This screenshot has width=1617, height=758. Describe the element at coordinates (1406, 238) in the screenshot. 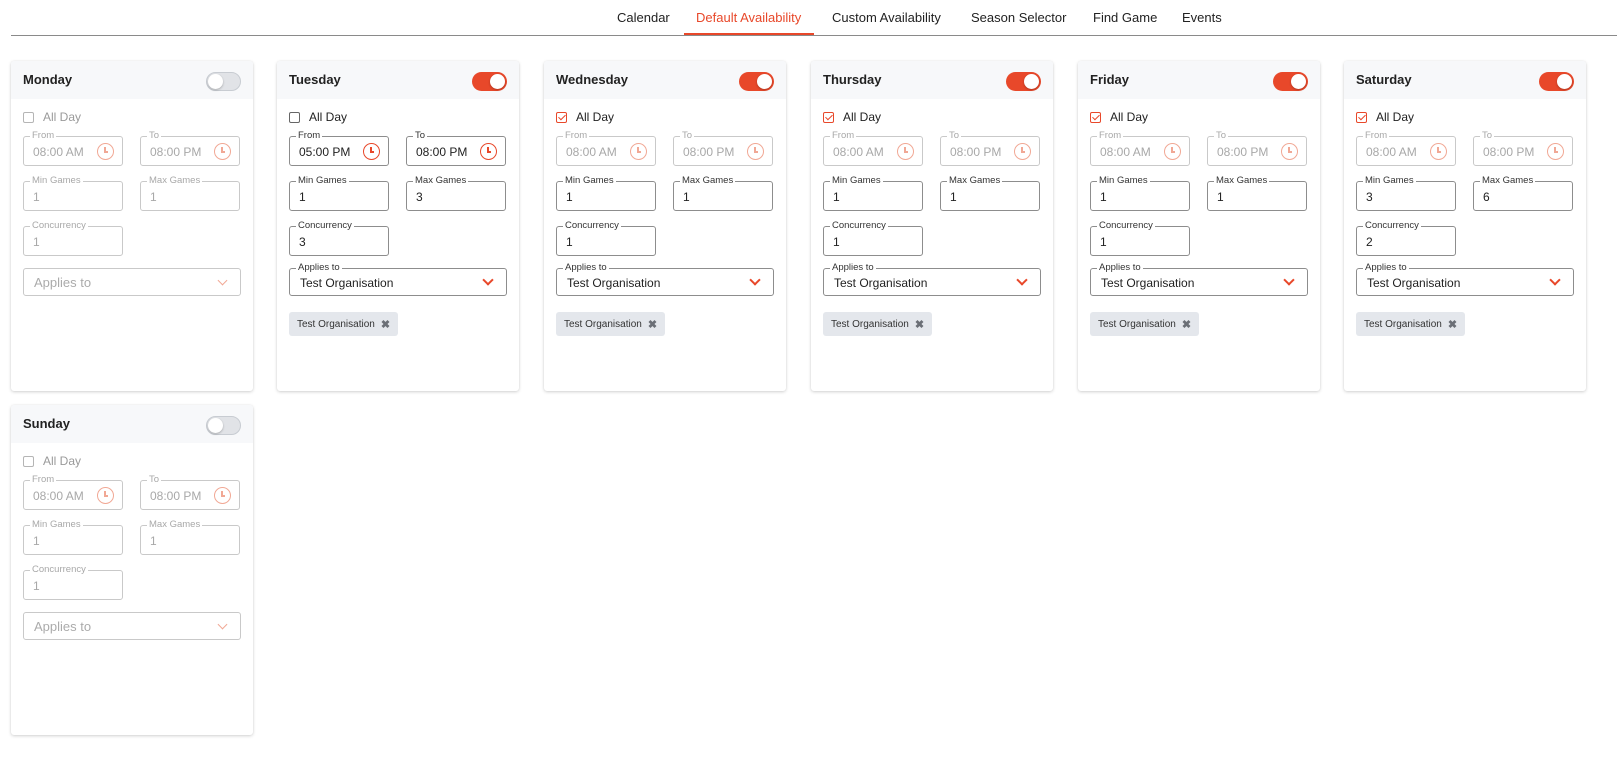

I see `concurrency-input: Concurrency 2` at that location.